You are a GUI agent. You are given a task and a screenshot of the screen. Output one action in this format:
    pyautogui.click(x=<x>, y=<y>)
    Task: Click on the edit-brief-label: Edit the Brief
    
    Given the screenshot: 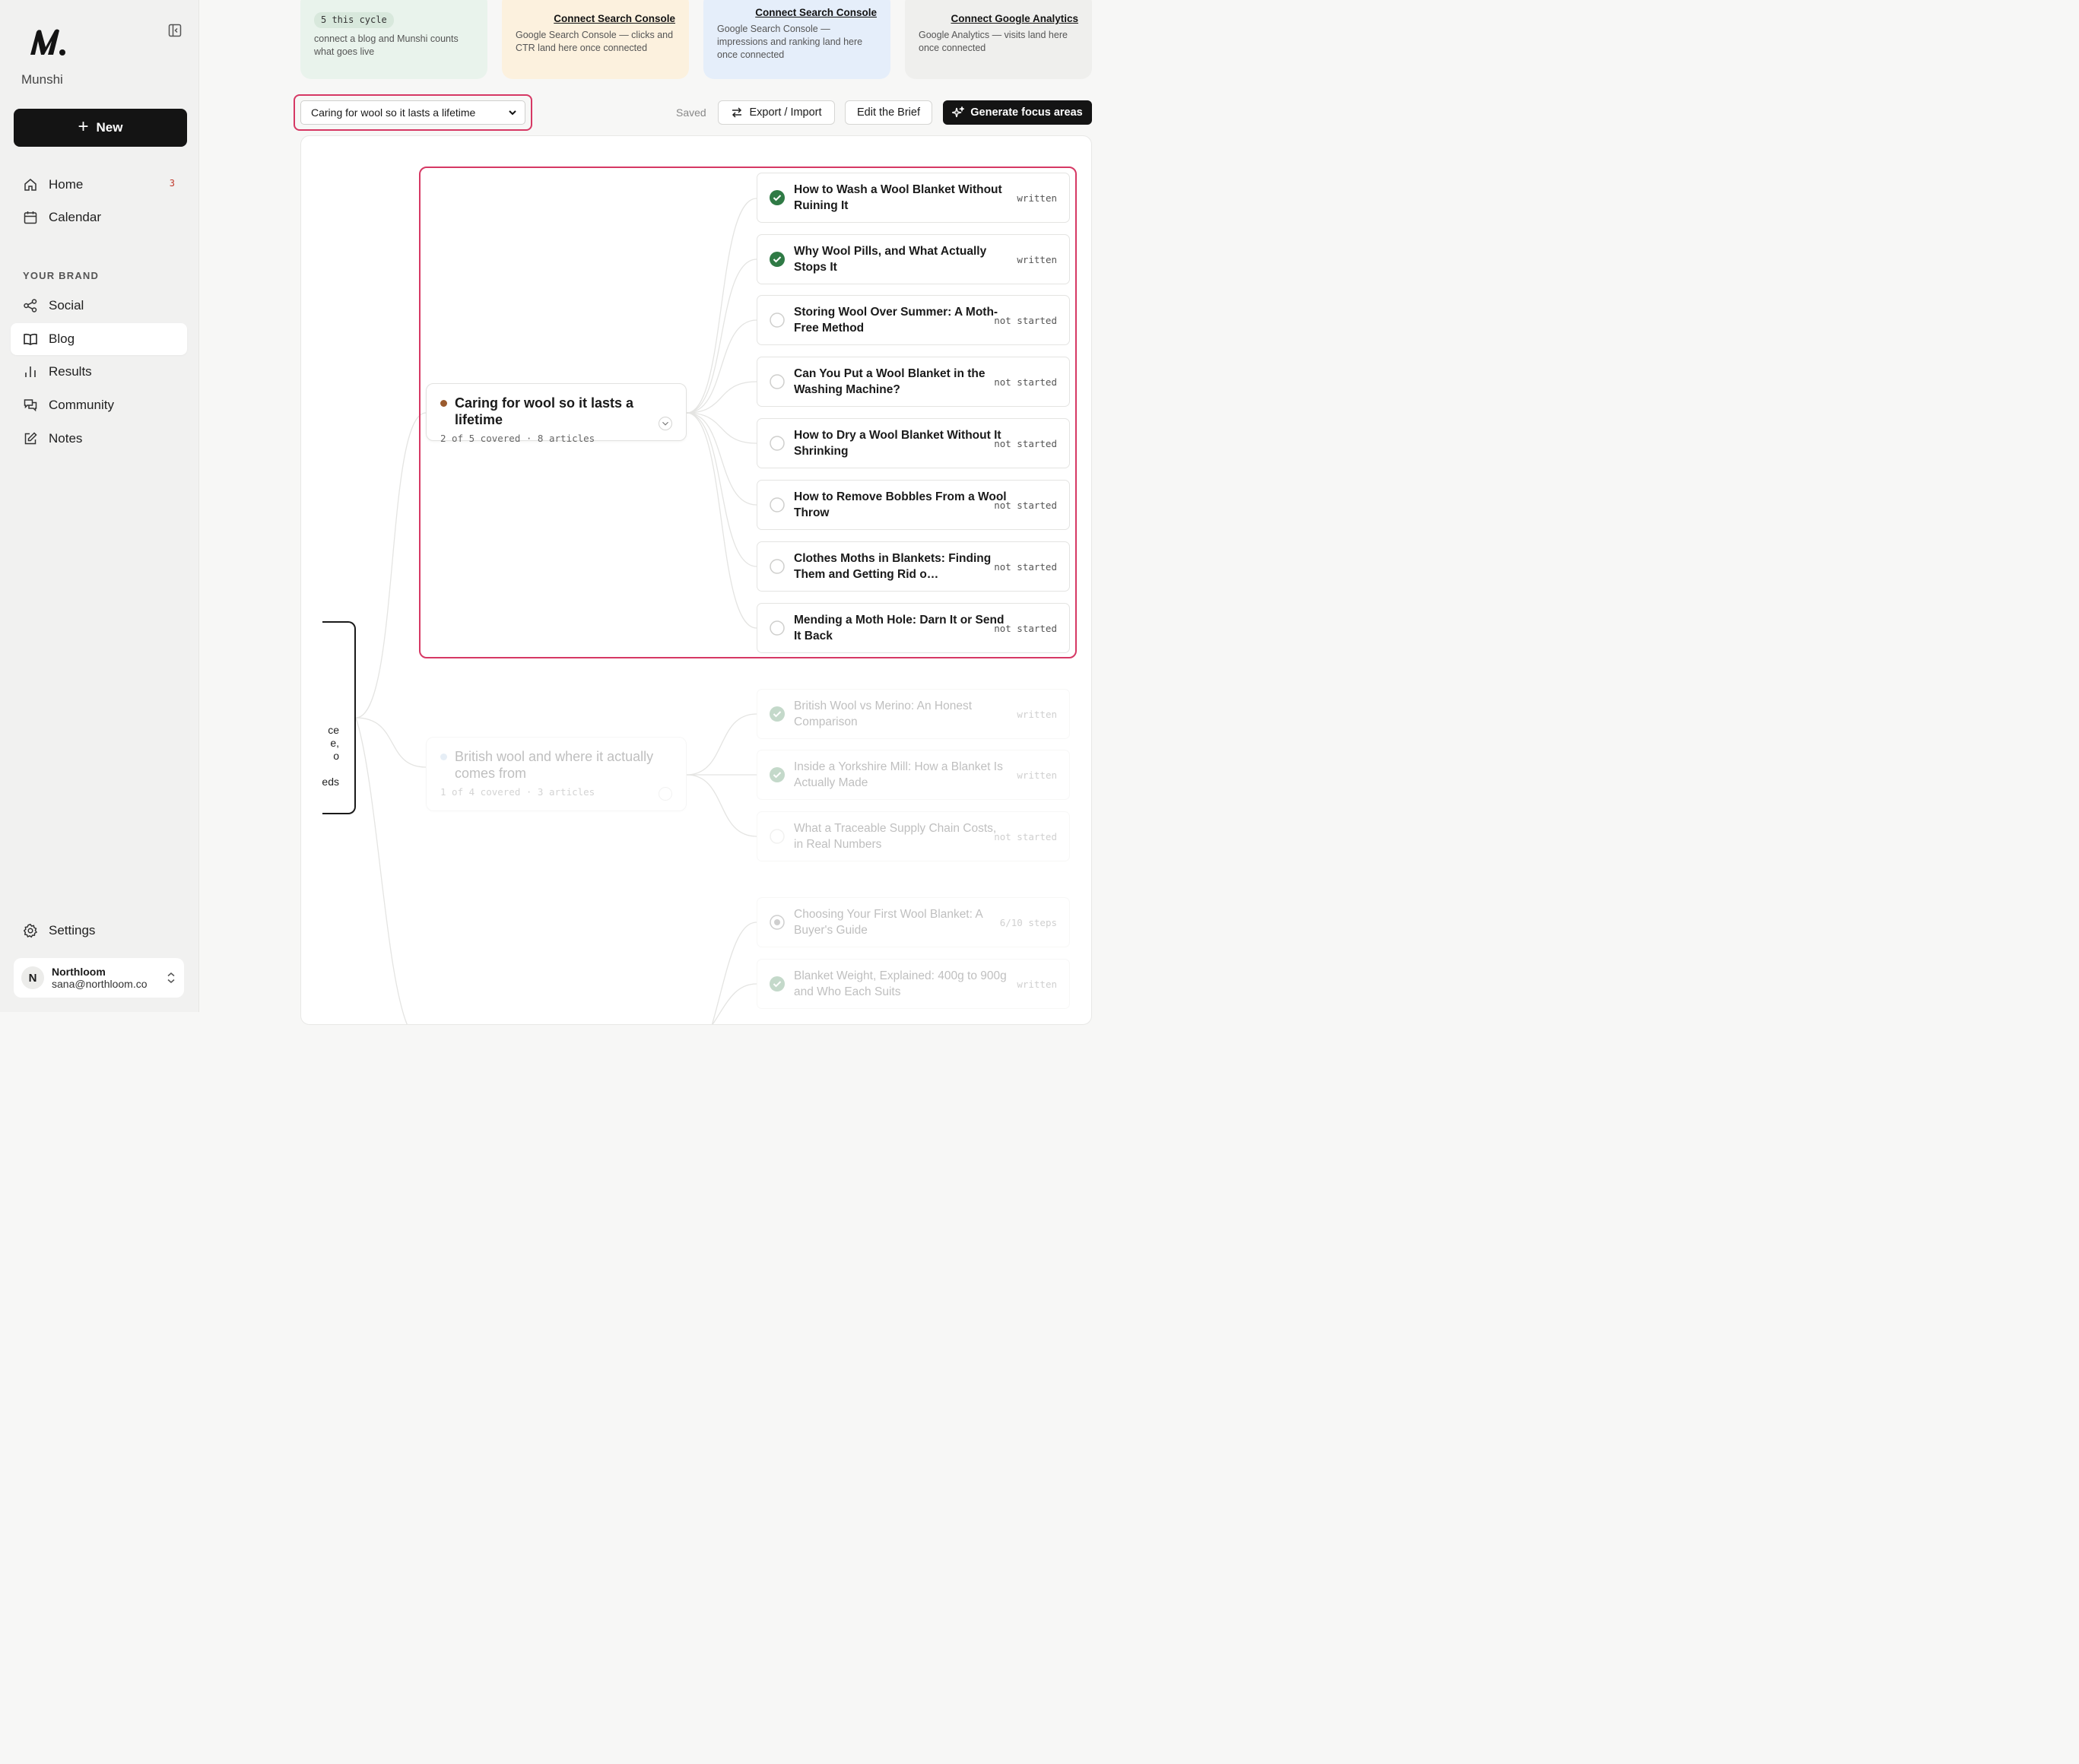 What is the action you would take?
    pyautogui.click(x=888, y=113)
    